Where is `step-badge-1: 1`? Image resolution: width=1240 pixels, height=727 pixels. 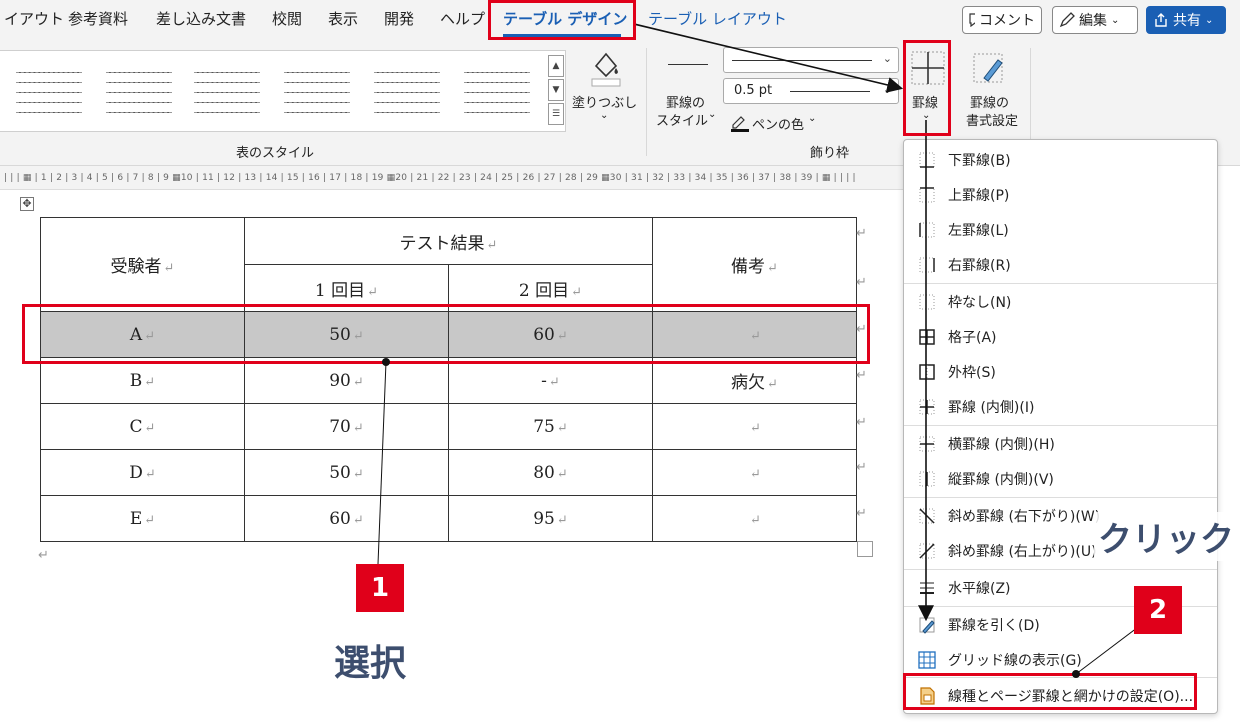 step-badge-1: 1 is located at coordinates (380, 588).